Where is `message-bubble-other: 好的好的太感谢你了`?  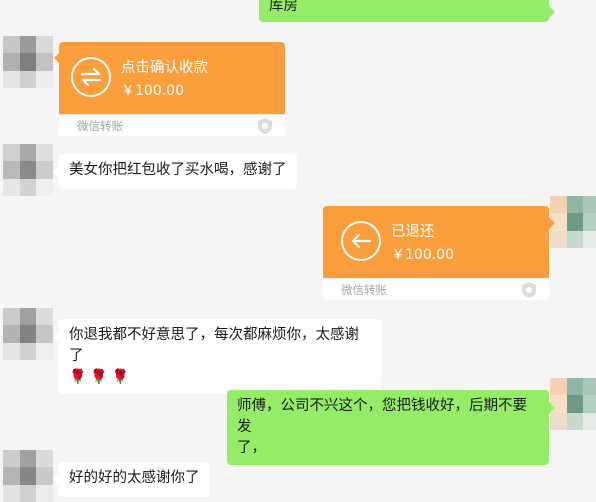 message-bubble-other: 好的好的太感谢你了 is located at coordinates (131, 479).